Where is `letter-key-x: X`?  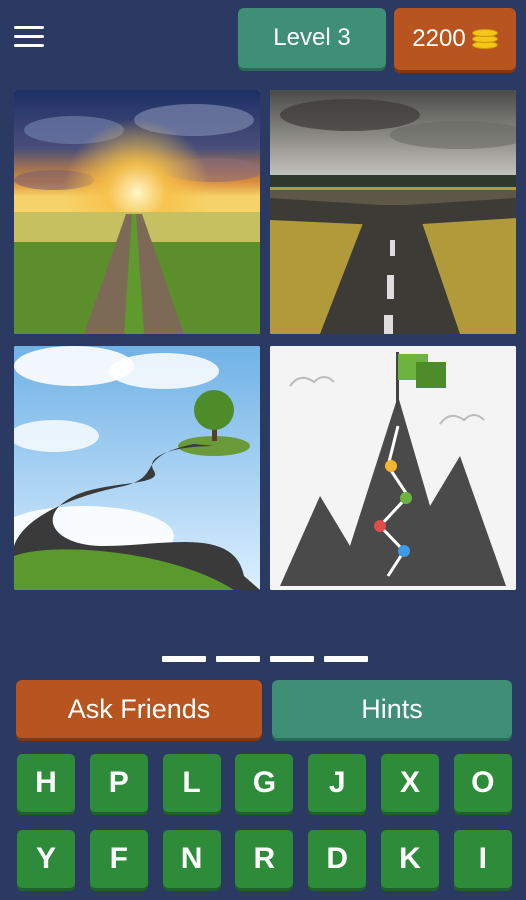 letter-key-x: X is located at coordinates (410, 783).